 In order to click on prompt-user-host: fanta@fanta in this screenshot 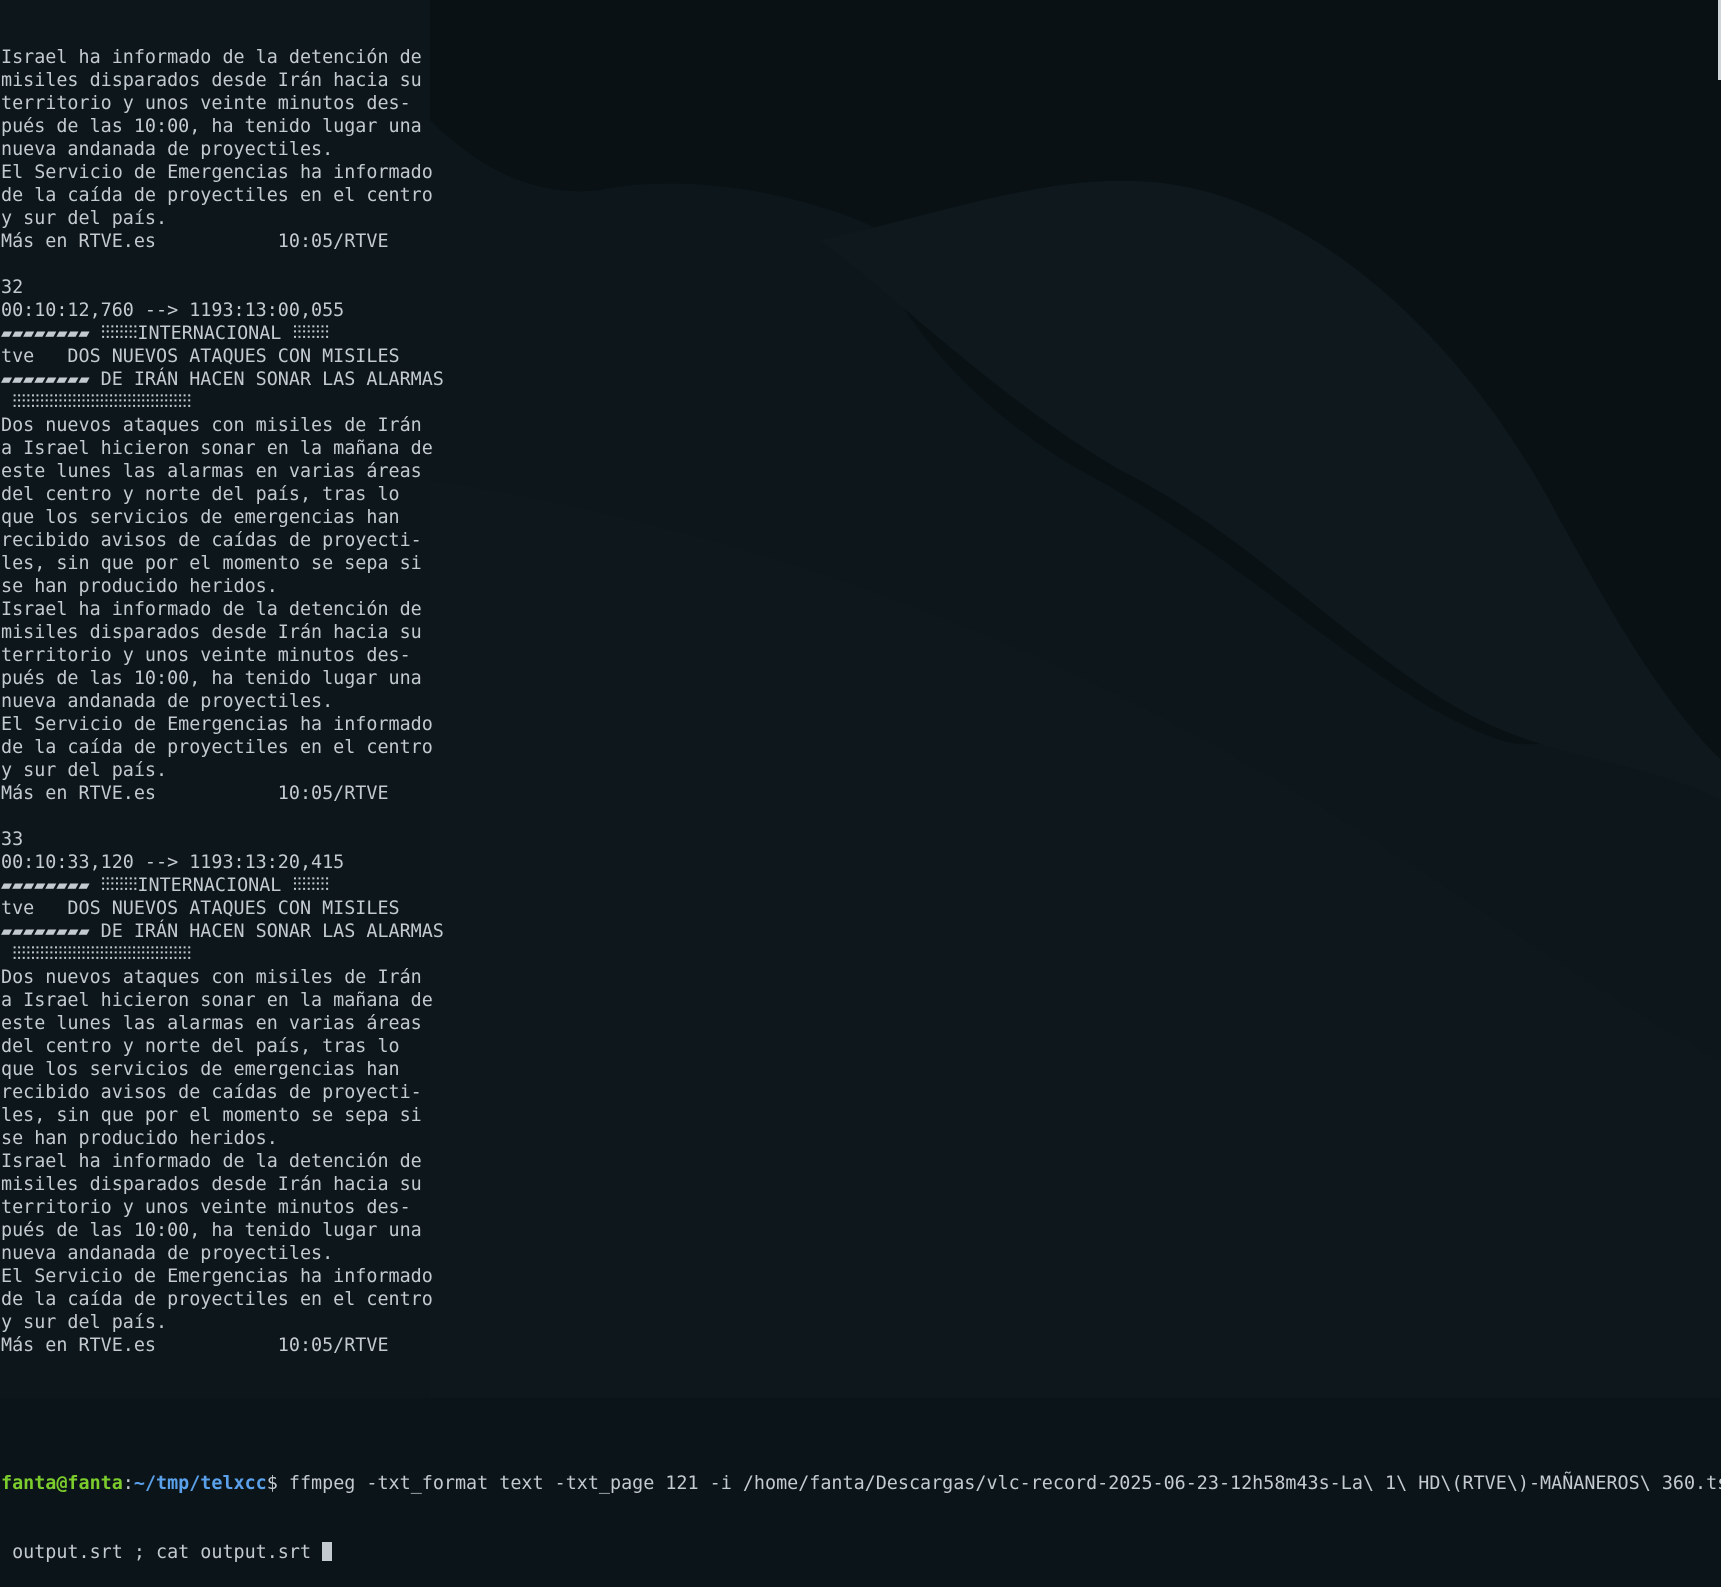, I will do `click(62, 1483)`.